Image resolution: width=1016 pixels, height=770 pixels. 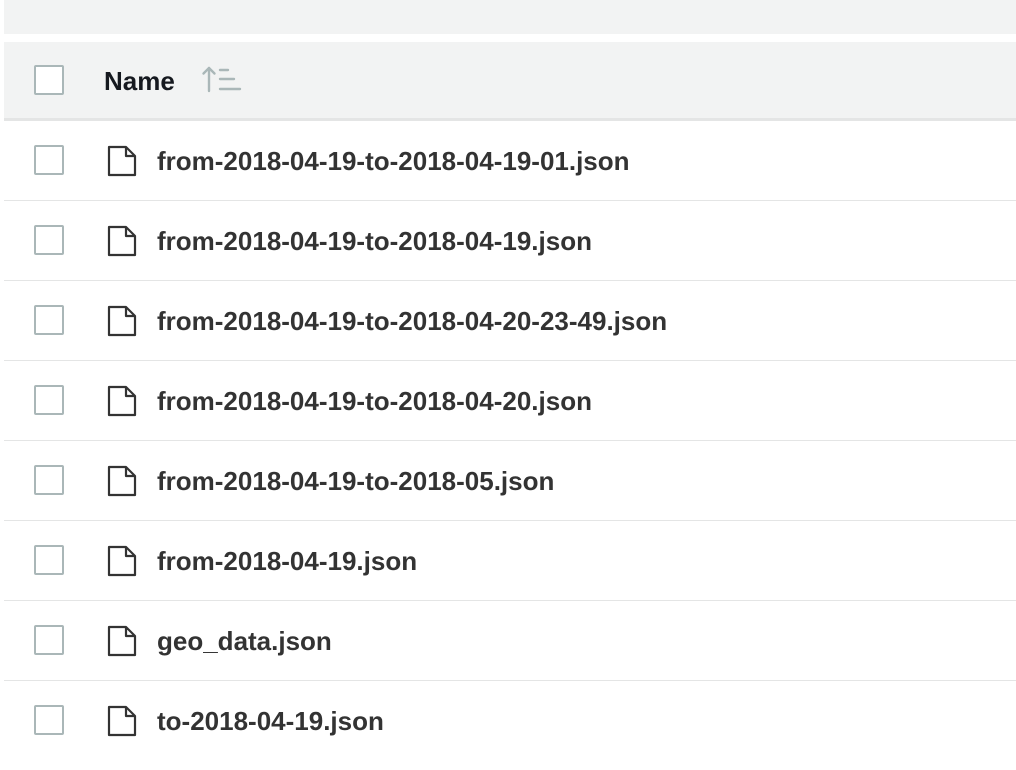 I want to click on file-name-link: from-2018-04-19.json, so click(x=287, y=561).